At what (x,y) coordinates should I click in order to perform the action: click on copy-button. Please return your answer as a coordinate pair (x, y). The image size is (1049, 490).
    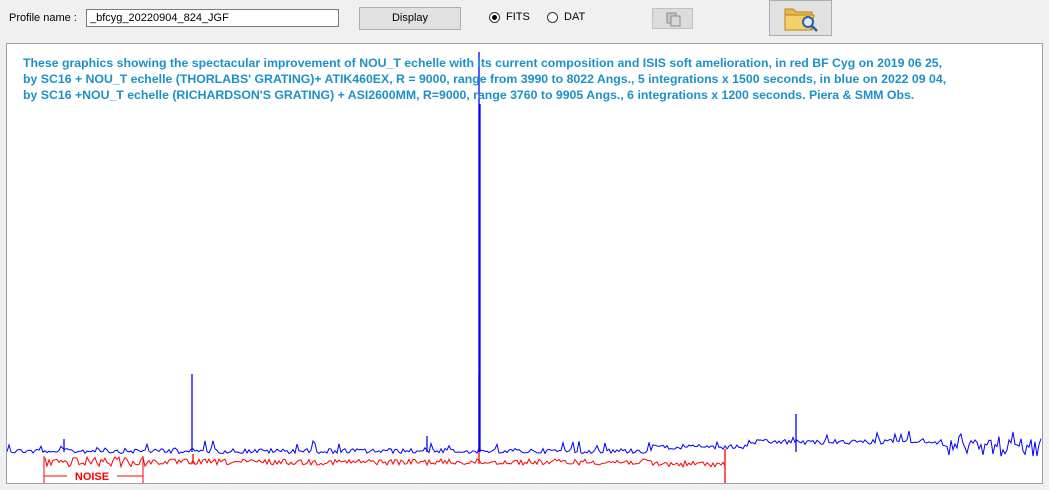
    Looking at the image, I should click on (672, 18).